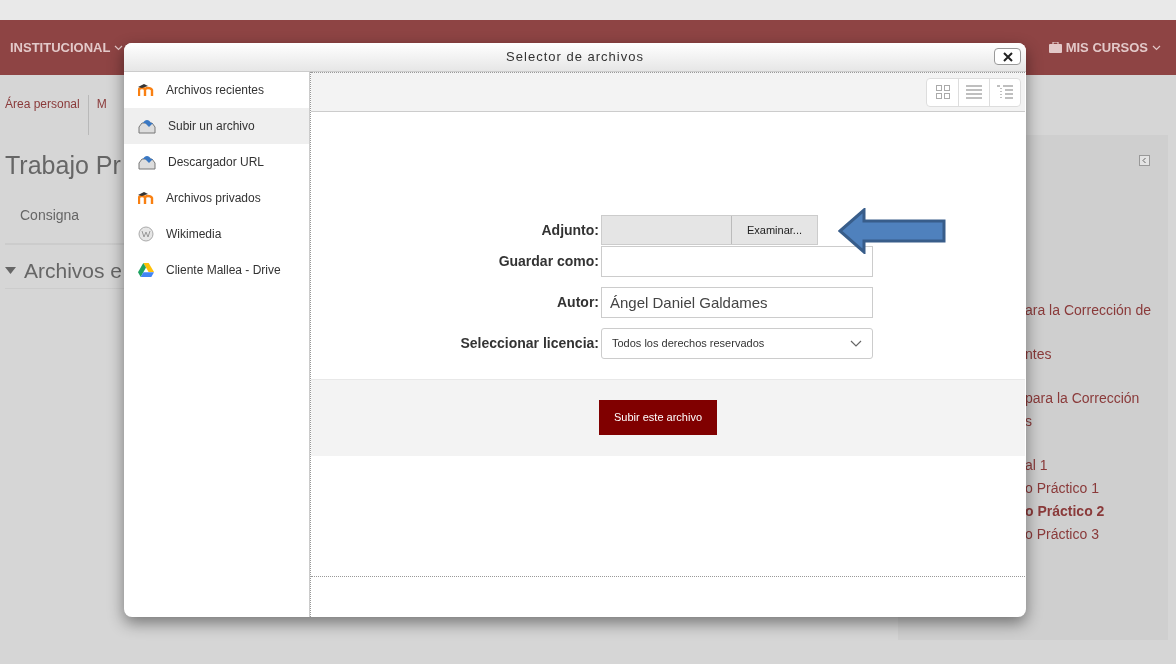 The image size is (1176, 664). I want to click on repository-item: Descargador URL, so click(216, 162).